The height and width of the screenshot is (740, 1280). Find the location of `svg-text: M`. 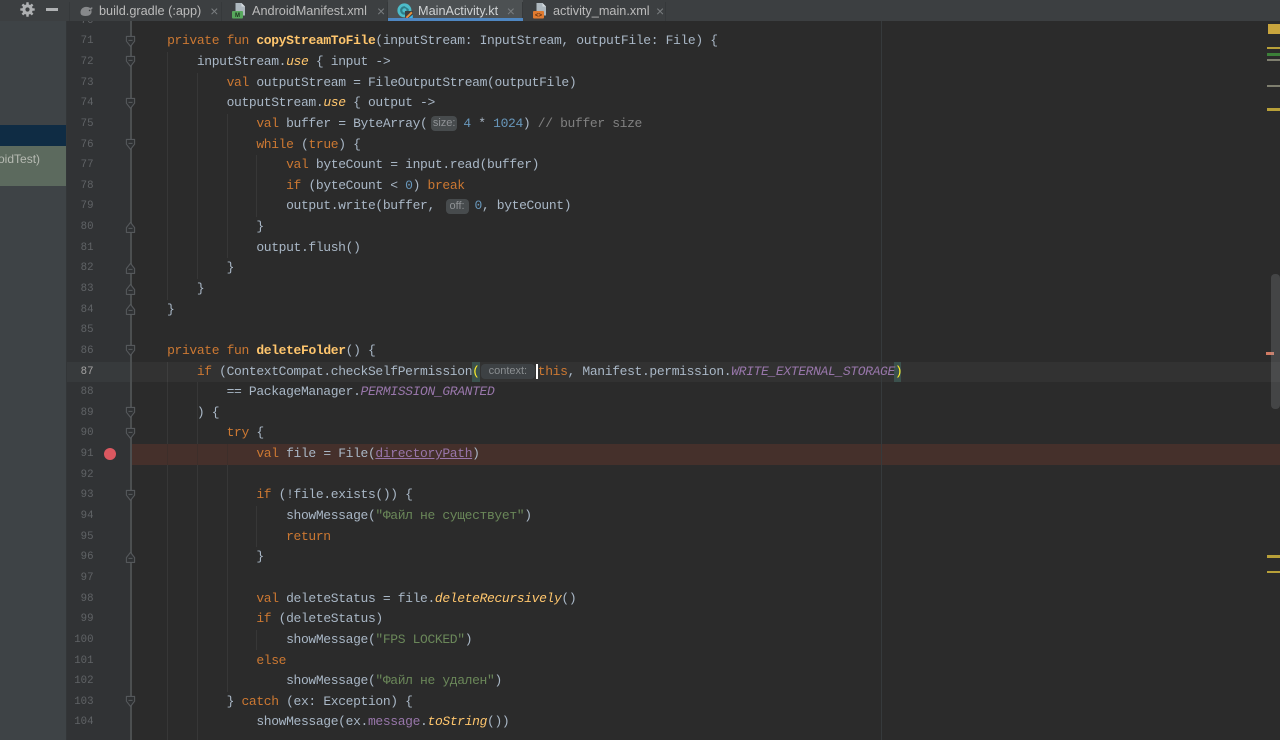

svg-text: M is located at coordinates (237, 16).